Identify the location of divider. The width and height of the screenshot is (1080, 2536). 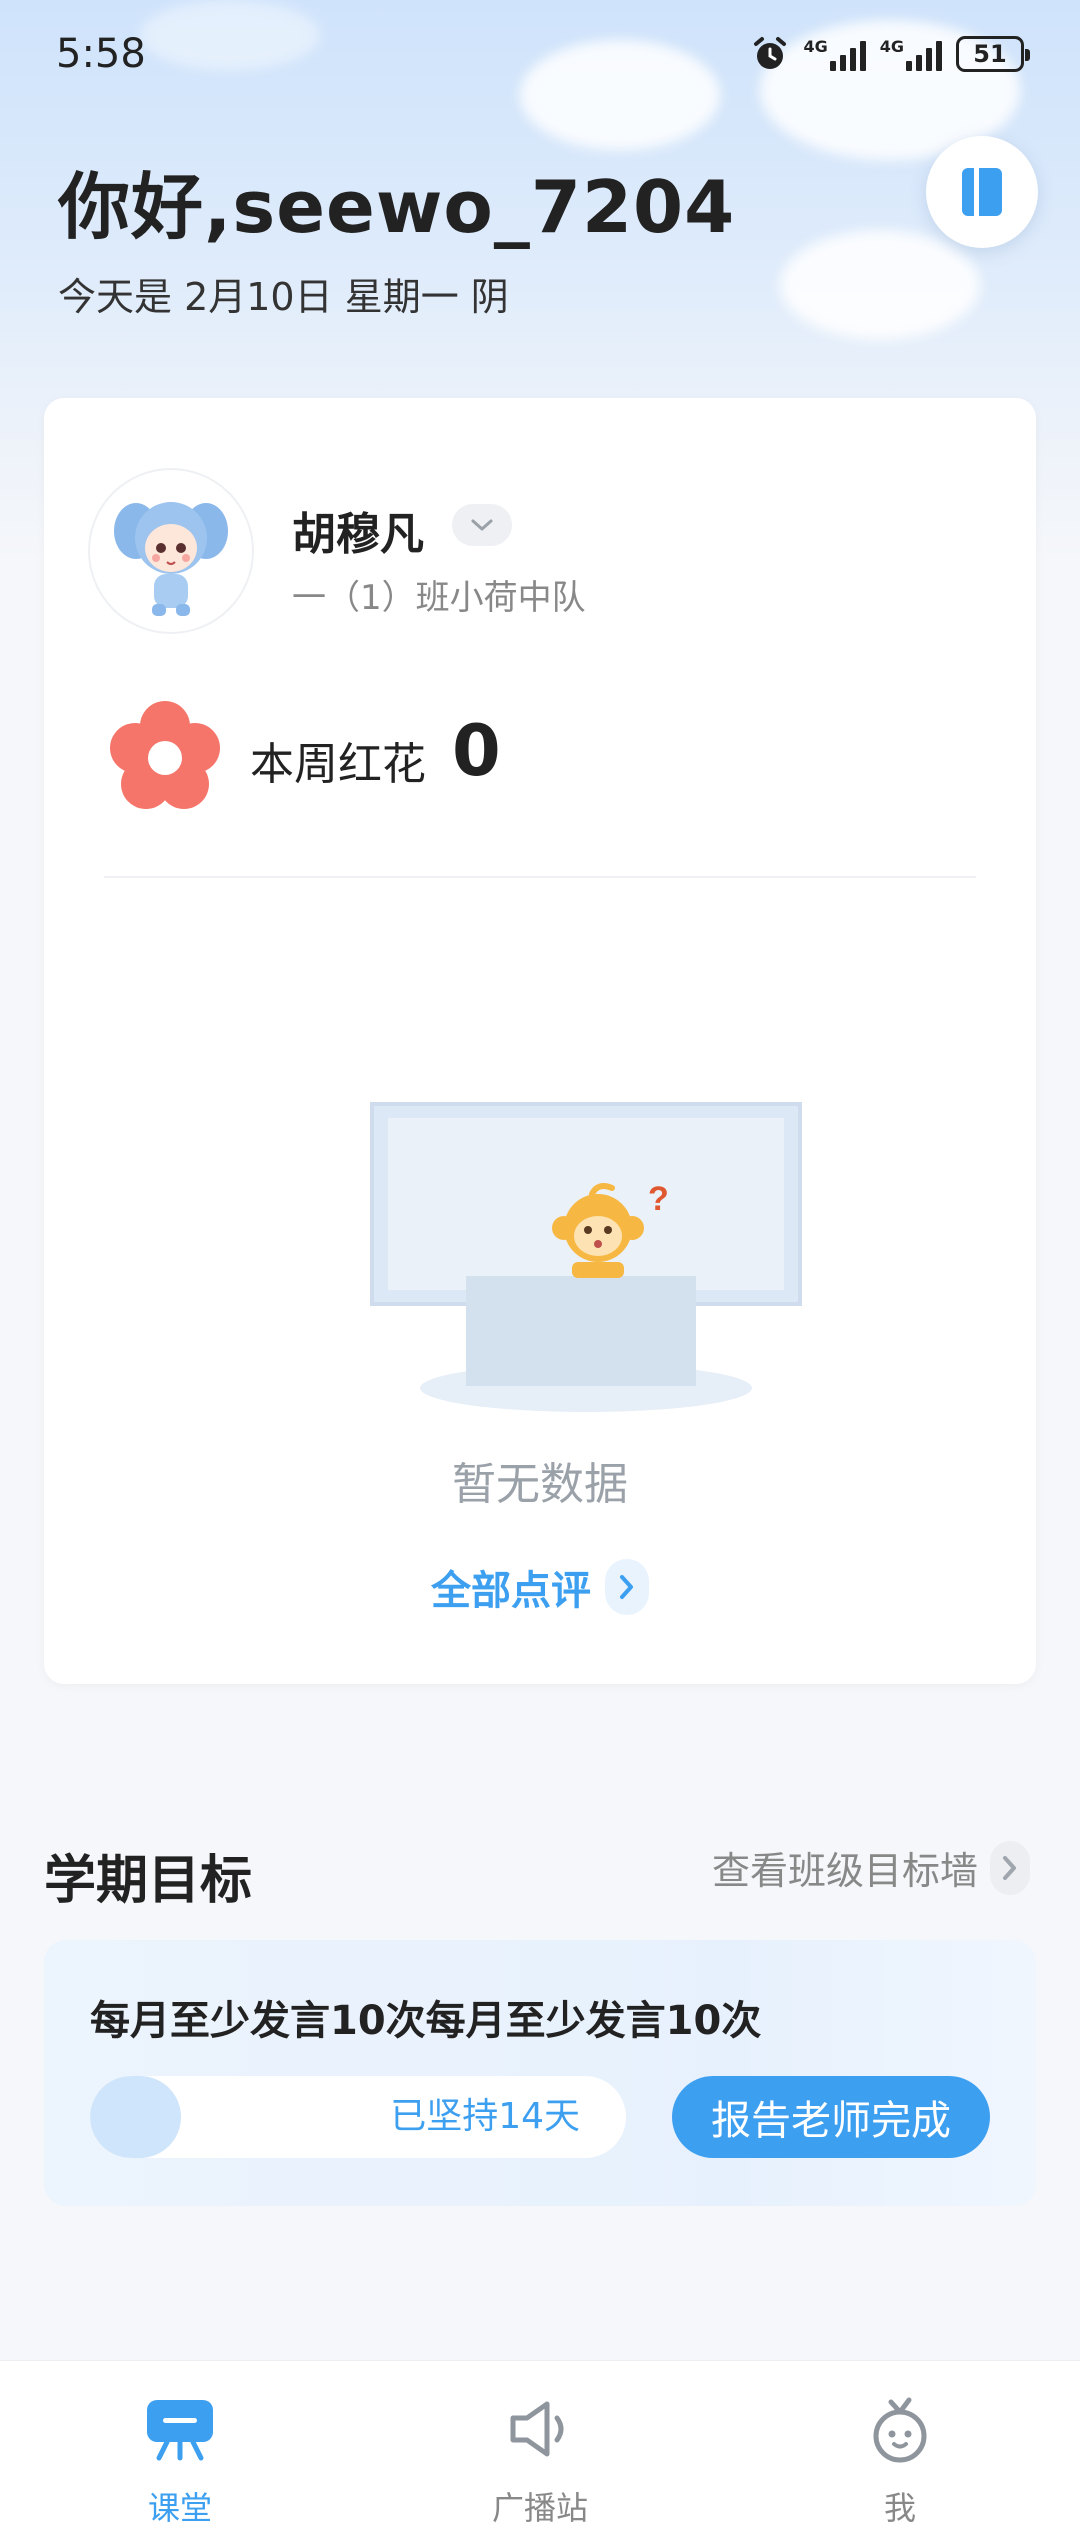
(540, 877).